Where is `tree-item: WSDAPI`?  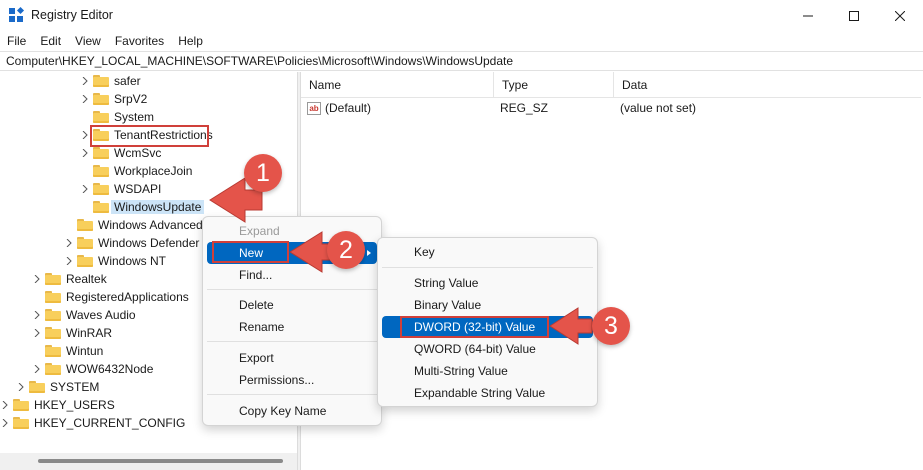
tree-item: WSDAPI is located at coordinates (122, 189).